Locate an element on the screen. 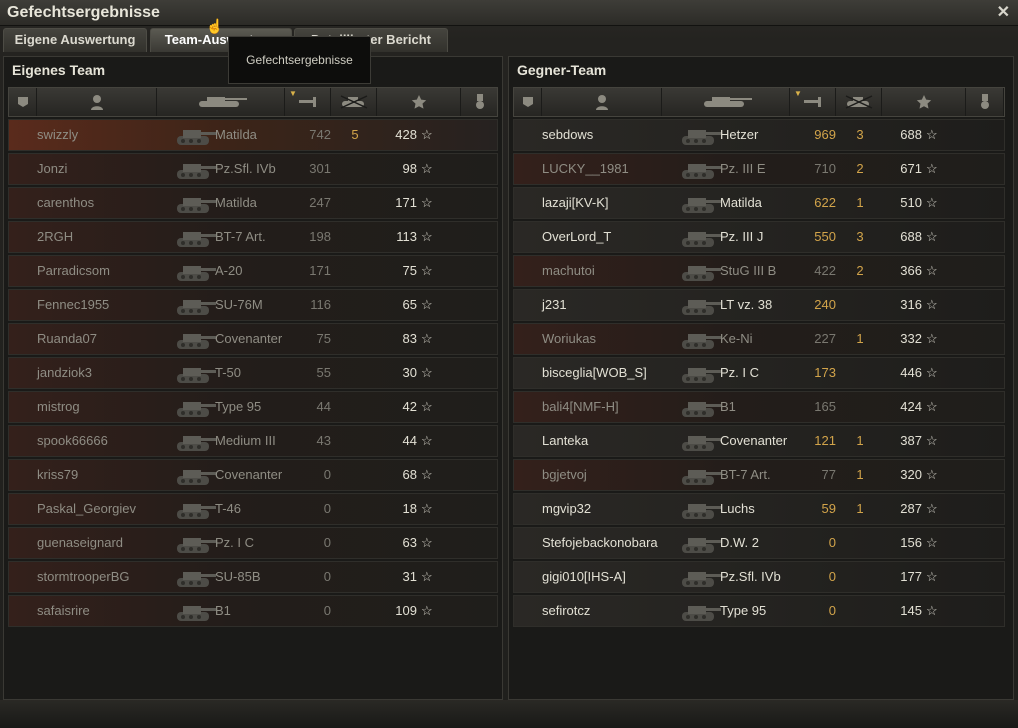  player-row: Ruanda07 Covenanter 75 83 ☆ is located at coordinates (253, 339).